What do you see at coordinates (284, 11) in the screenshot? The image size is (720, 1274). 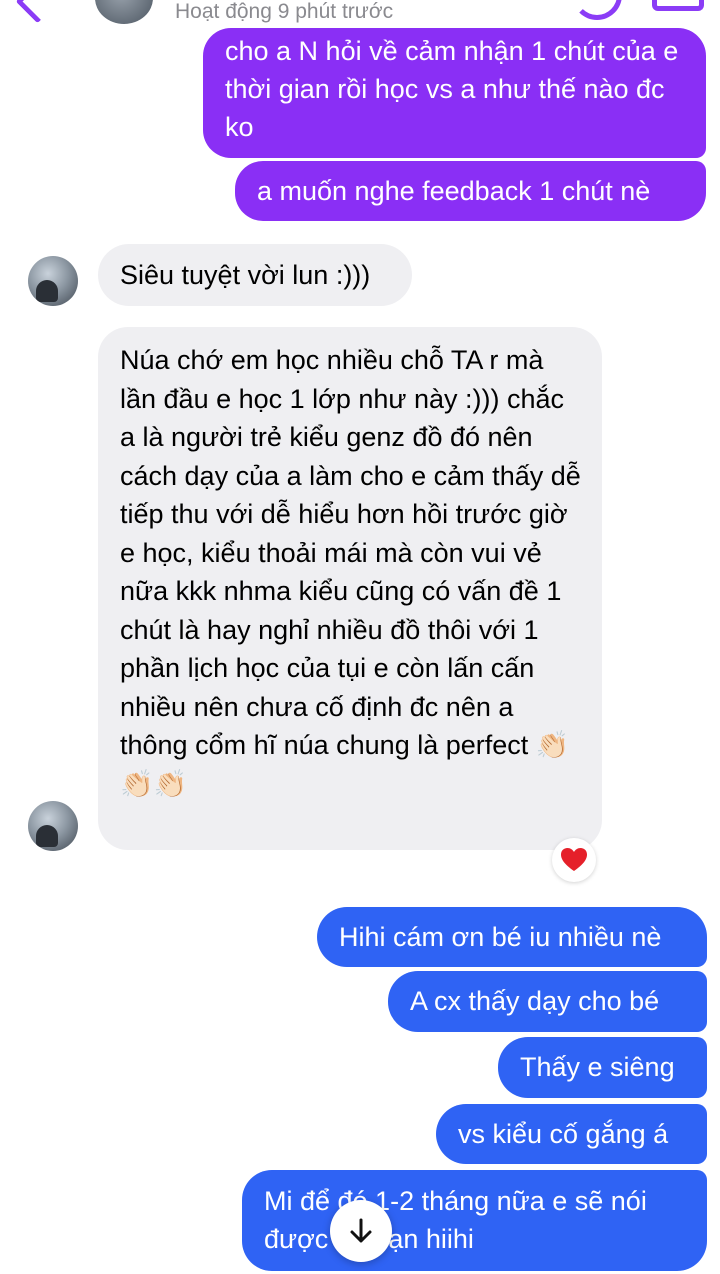 I see `active-status: Hoạt động 9 phút trước` at bounding box center [284, 11].